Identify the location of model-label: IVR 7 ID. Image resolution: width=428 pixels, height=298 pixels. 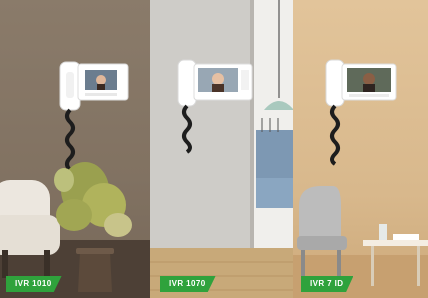
(327, 284).